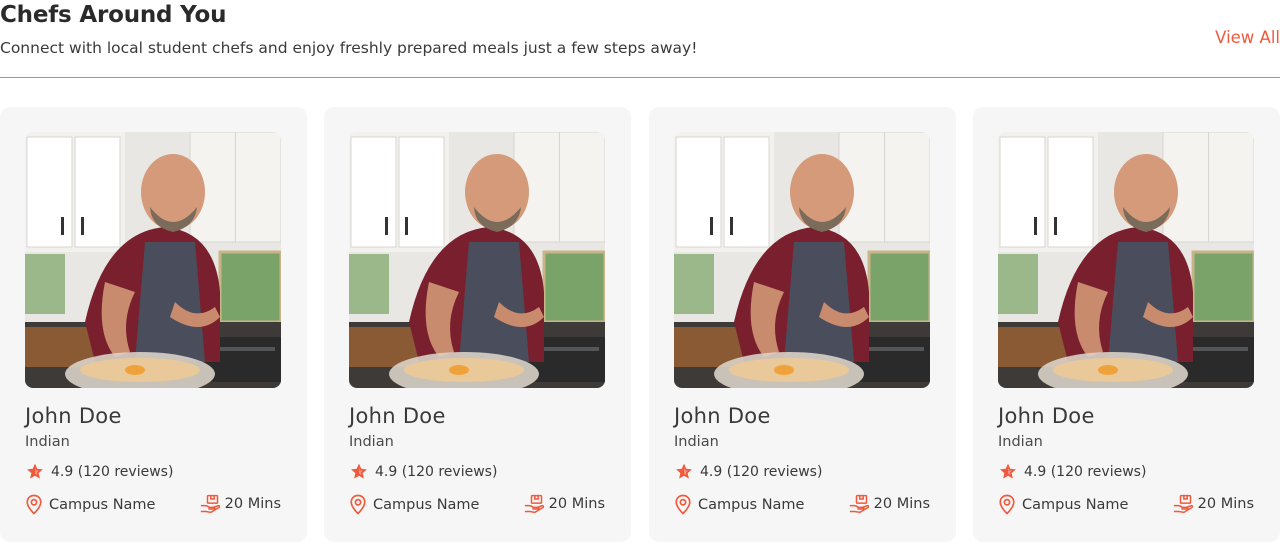 The image size is (1280, 542). Describe the element at coordinates (113, 15) in the screenshot. I see `section-title: Chefs Around You` at that location.